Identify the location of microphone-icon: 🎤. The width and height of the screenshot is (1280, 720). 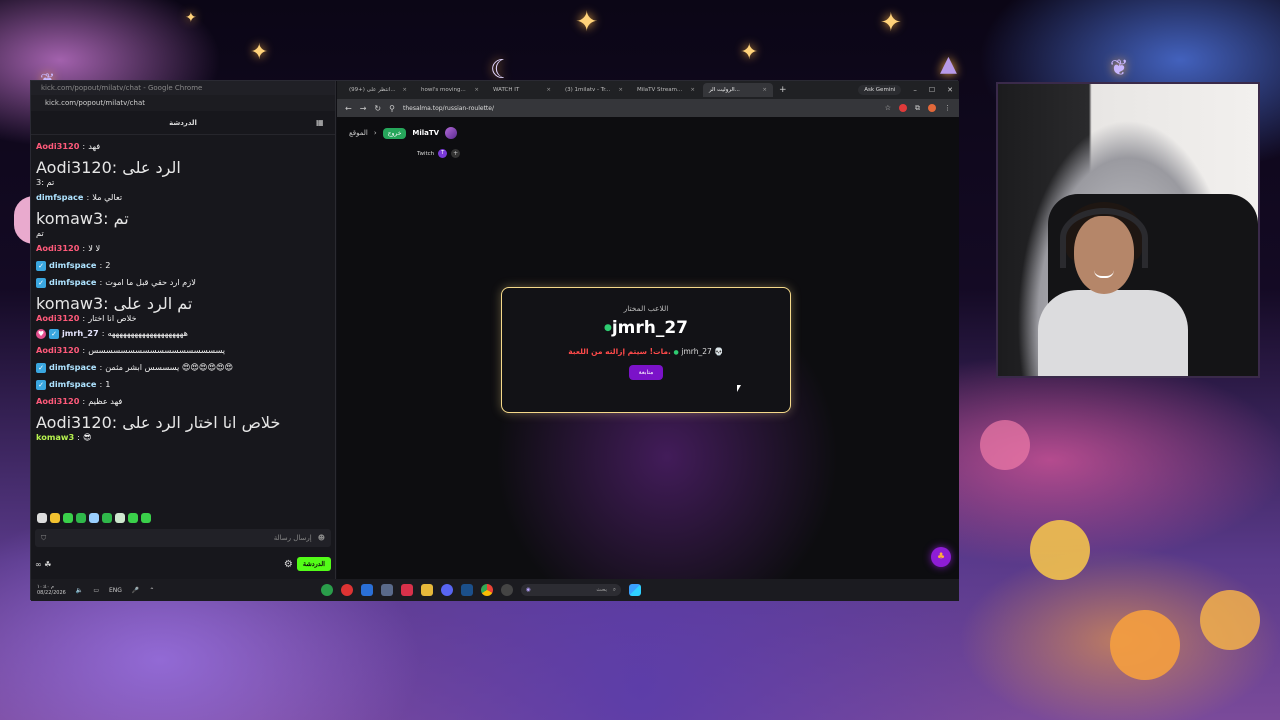
(135, 590).